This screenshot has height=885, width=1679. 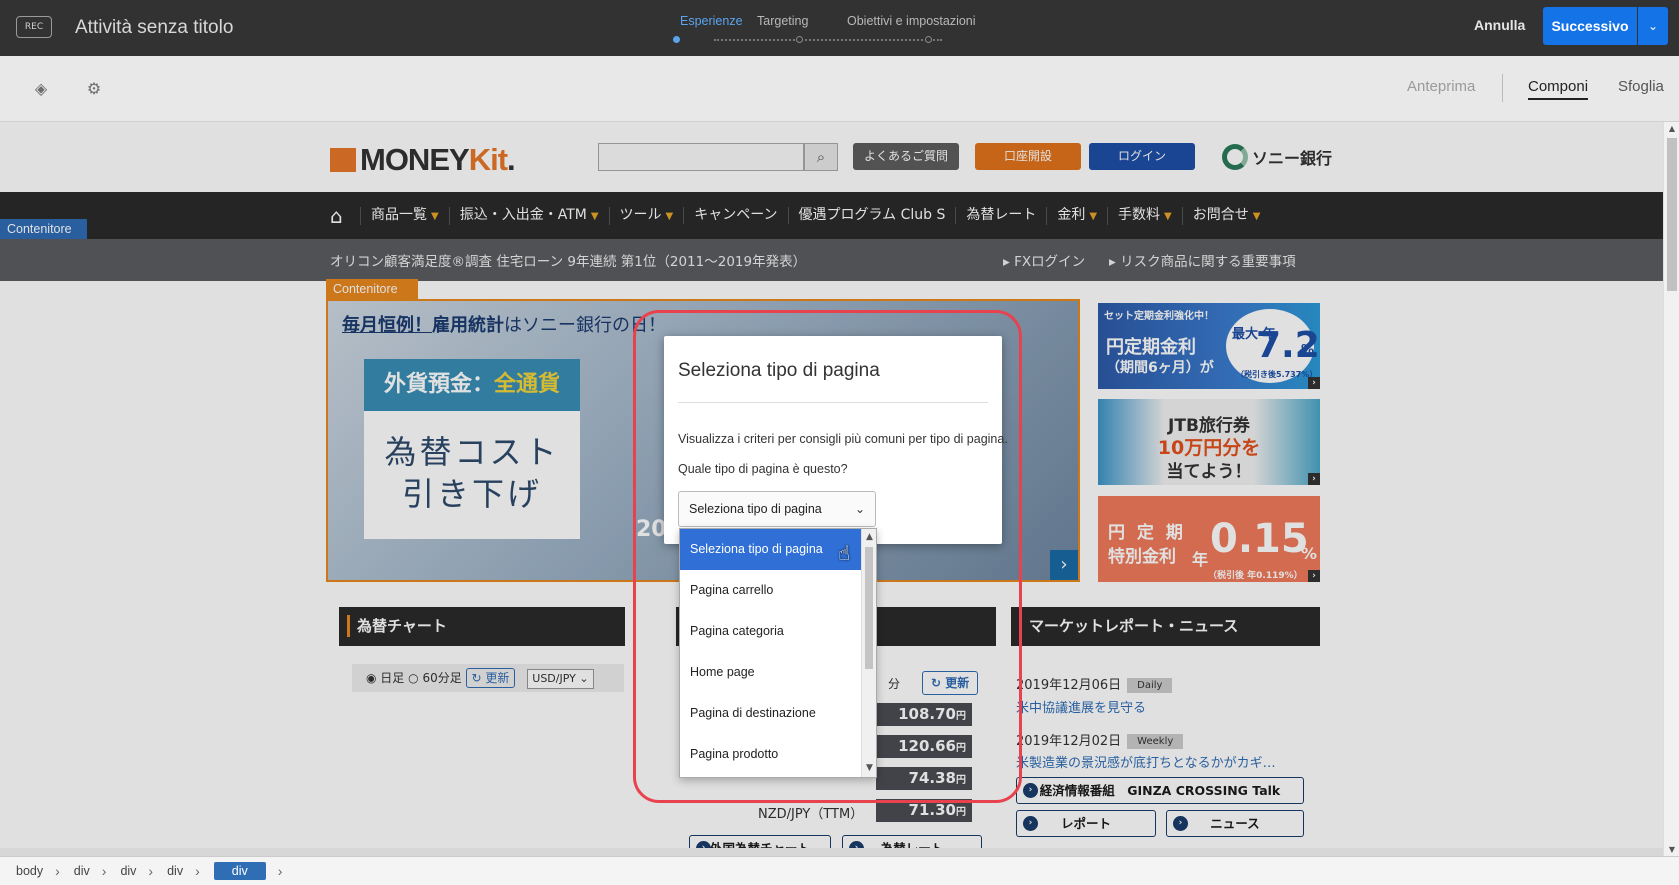 I want to click on canvas-vertical-scrollbar: ▲ ▼, so click(x=1671, y=489).